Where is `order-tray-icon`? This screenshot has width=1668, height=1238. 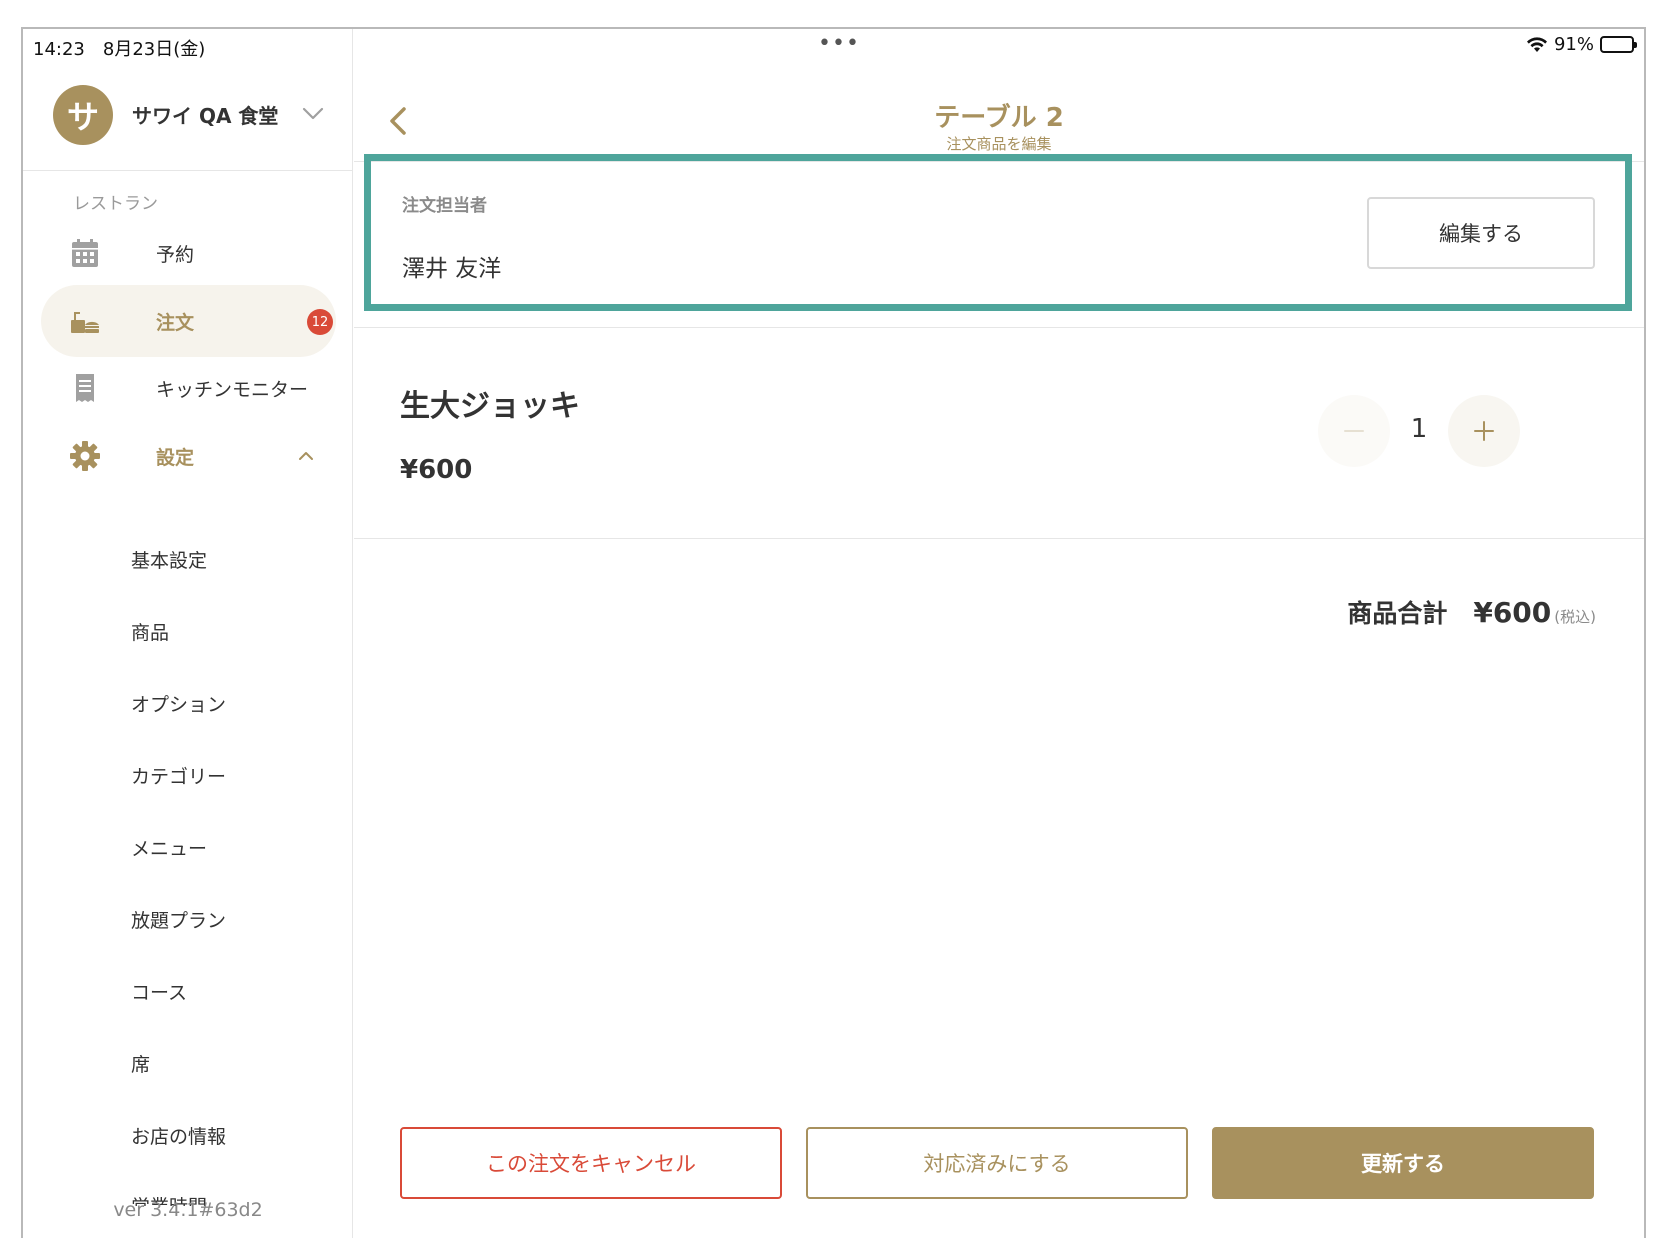 order-tray-icon is located at coordinates (85, 322).